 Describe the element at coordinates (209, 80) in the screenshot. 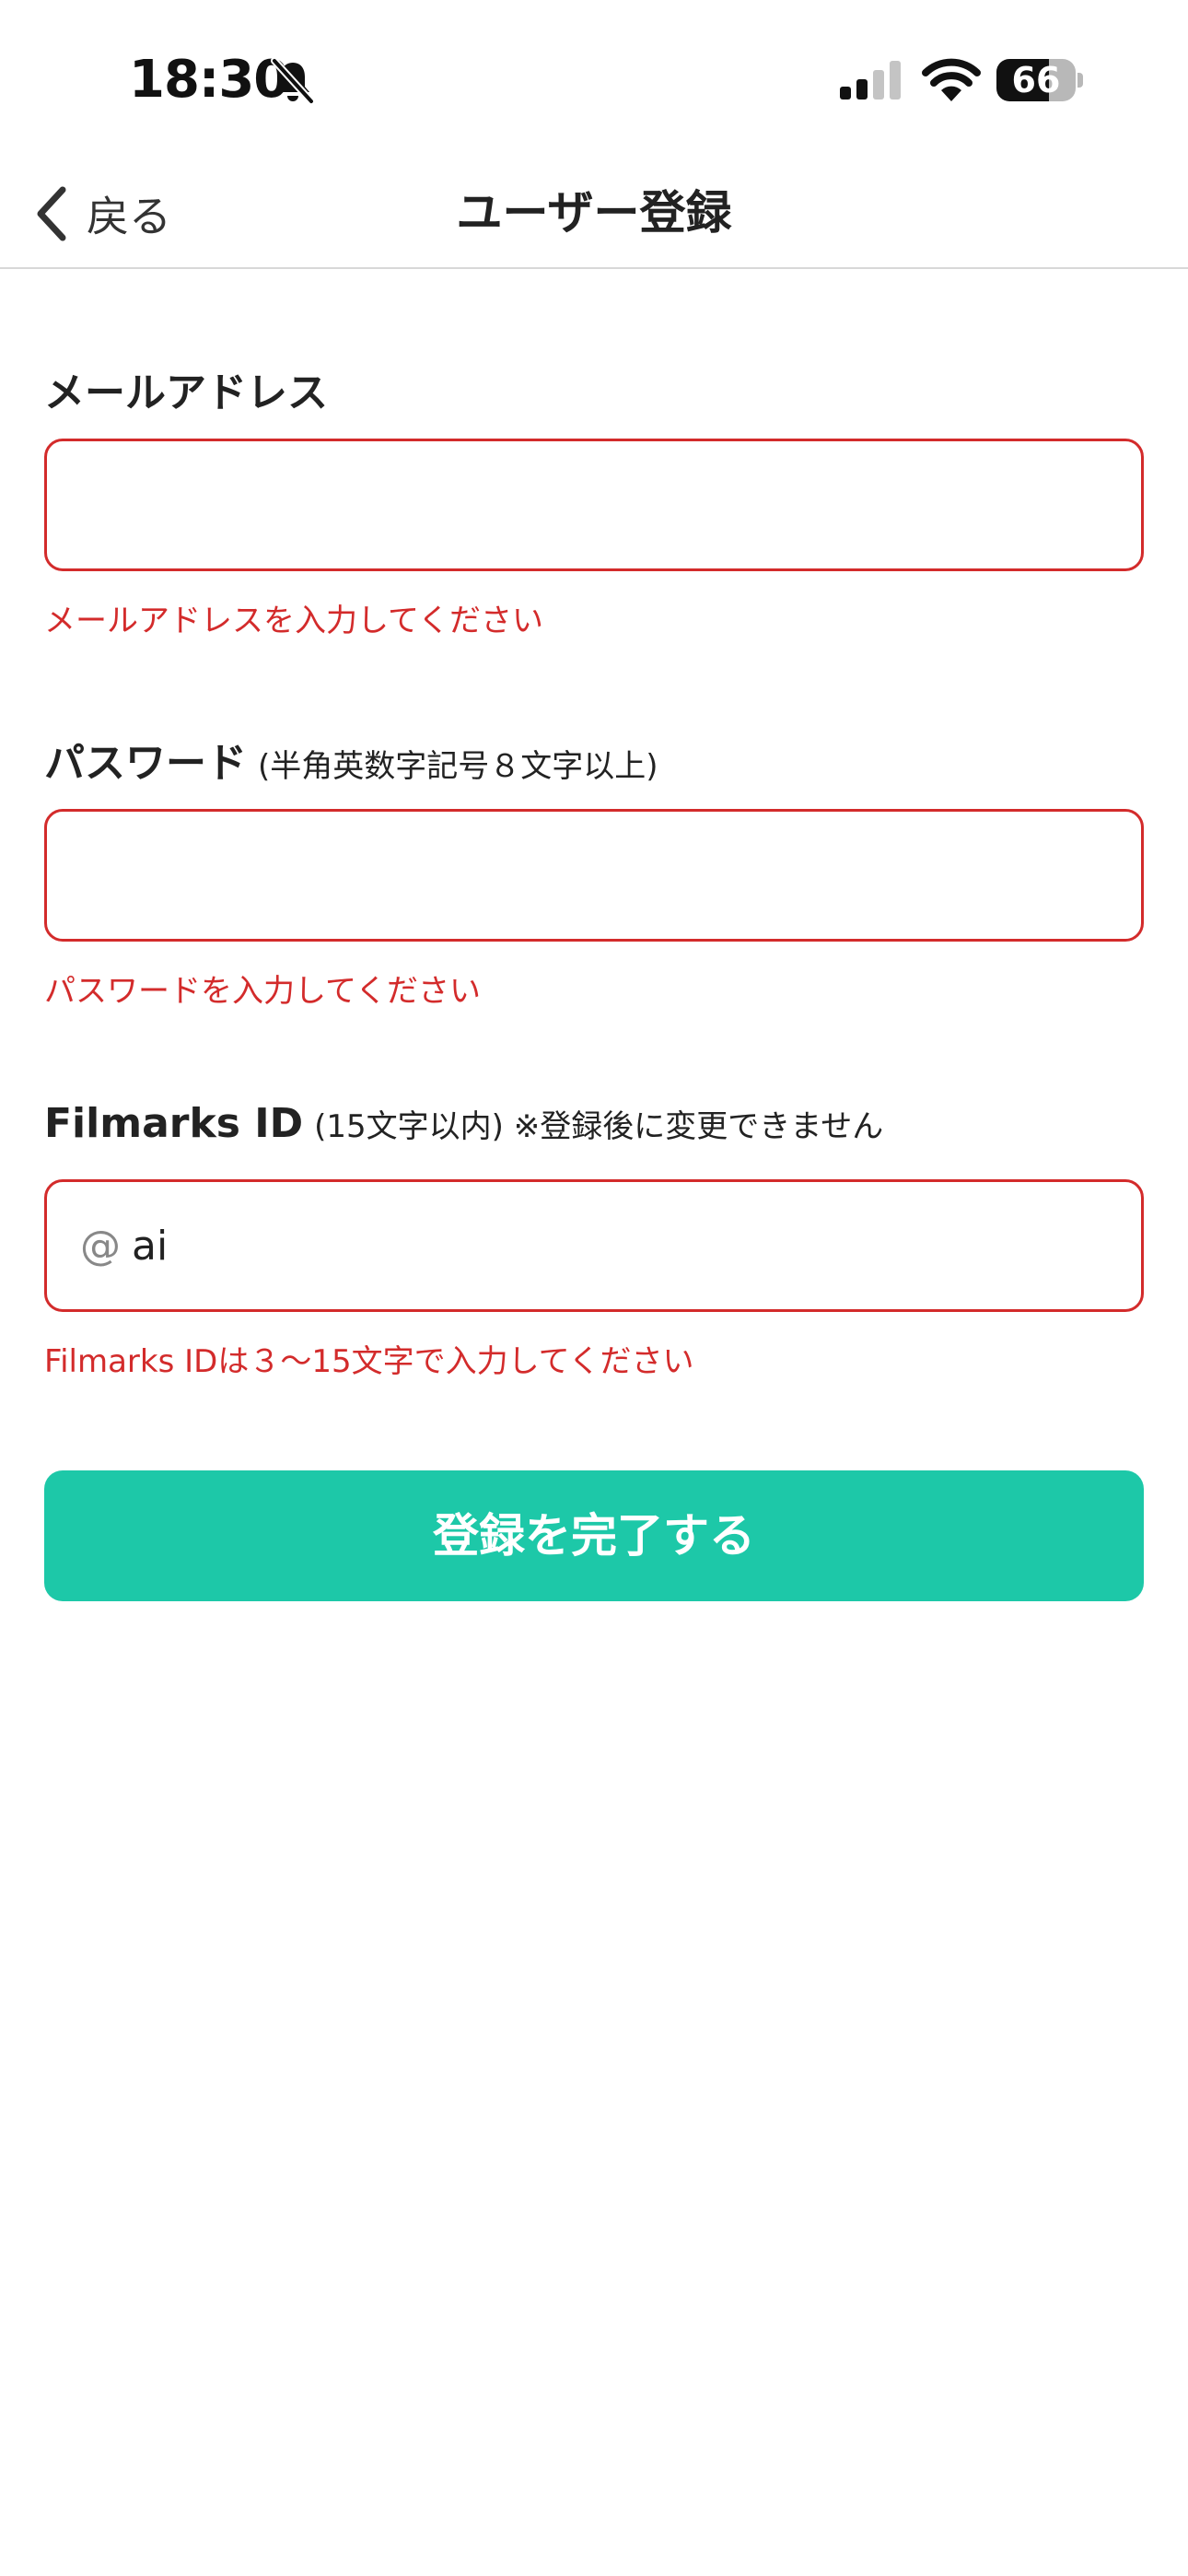

I see `status-time: 18:30` at that location.